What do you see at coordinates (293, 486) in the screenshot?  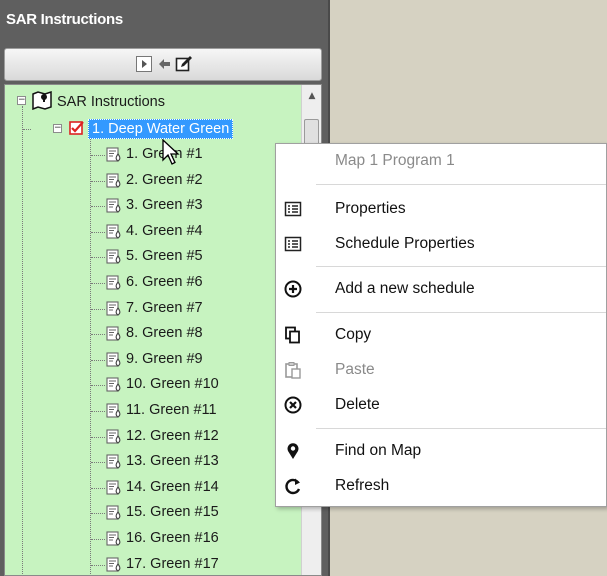 I see `refresh-icon` at bounding box center [293, 486].